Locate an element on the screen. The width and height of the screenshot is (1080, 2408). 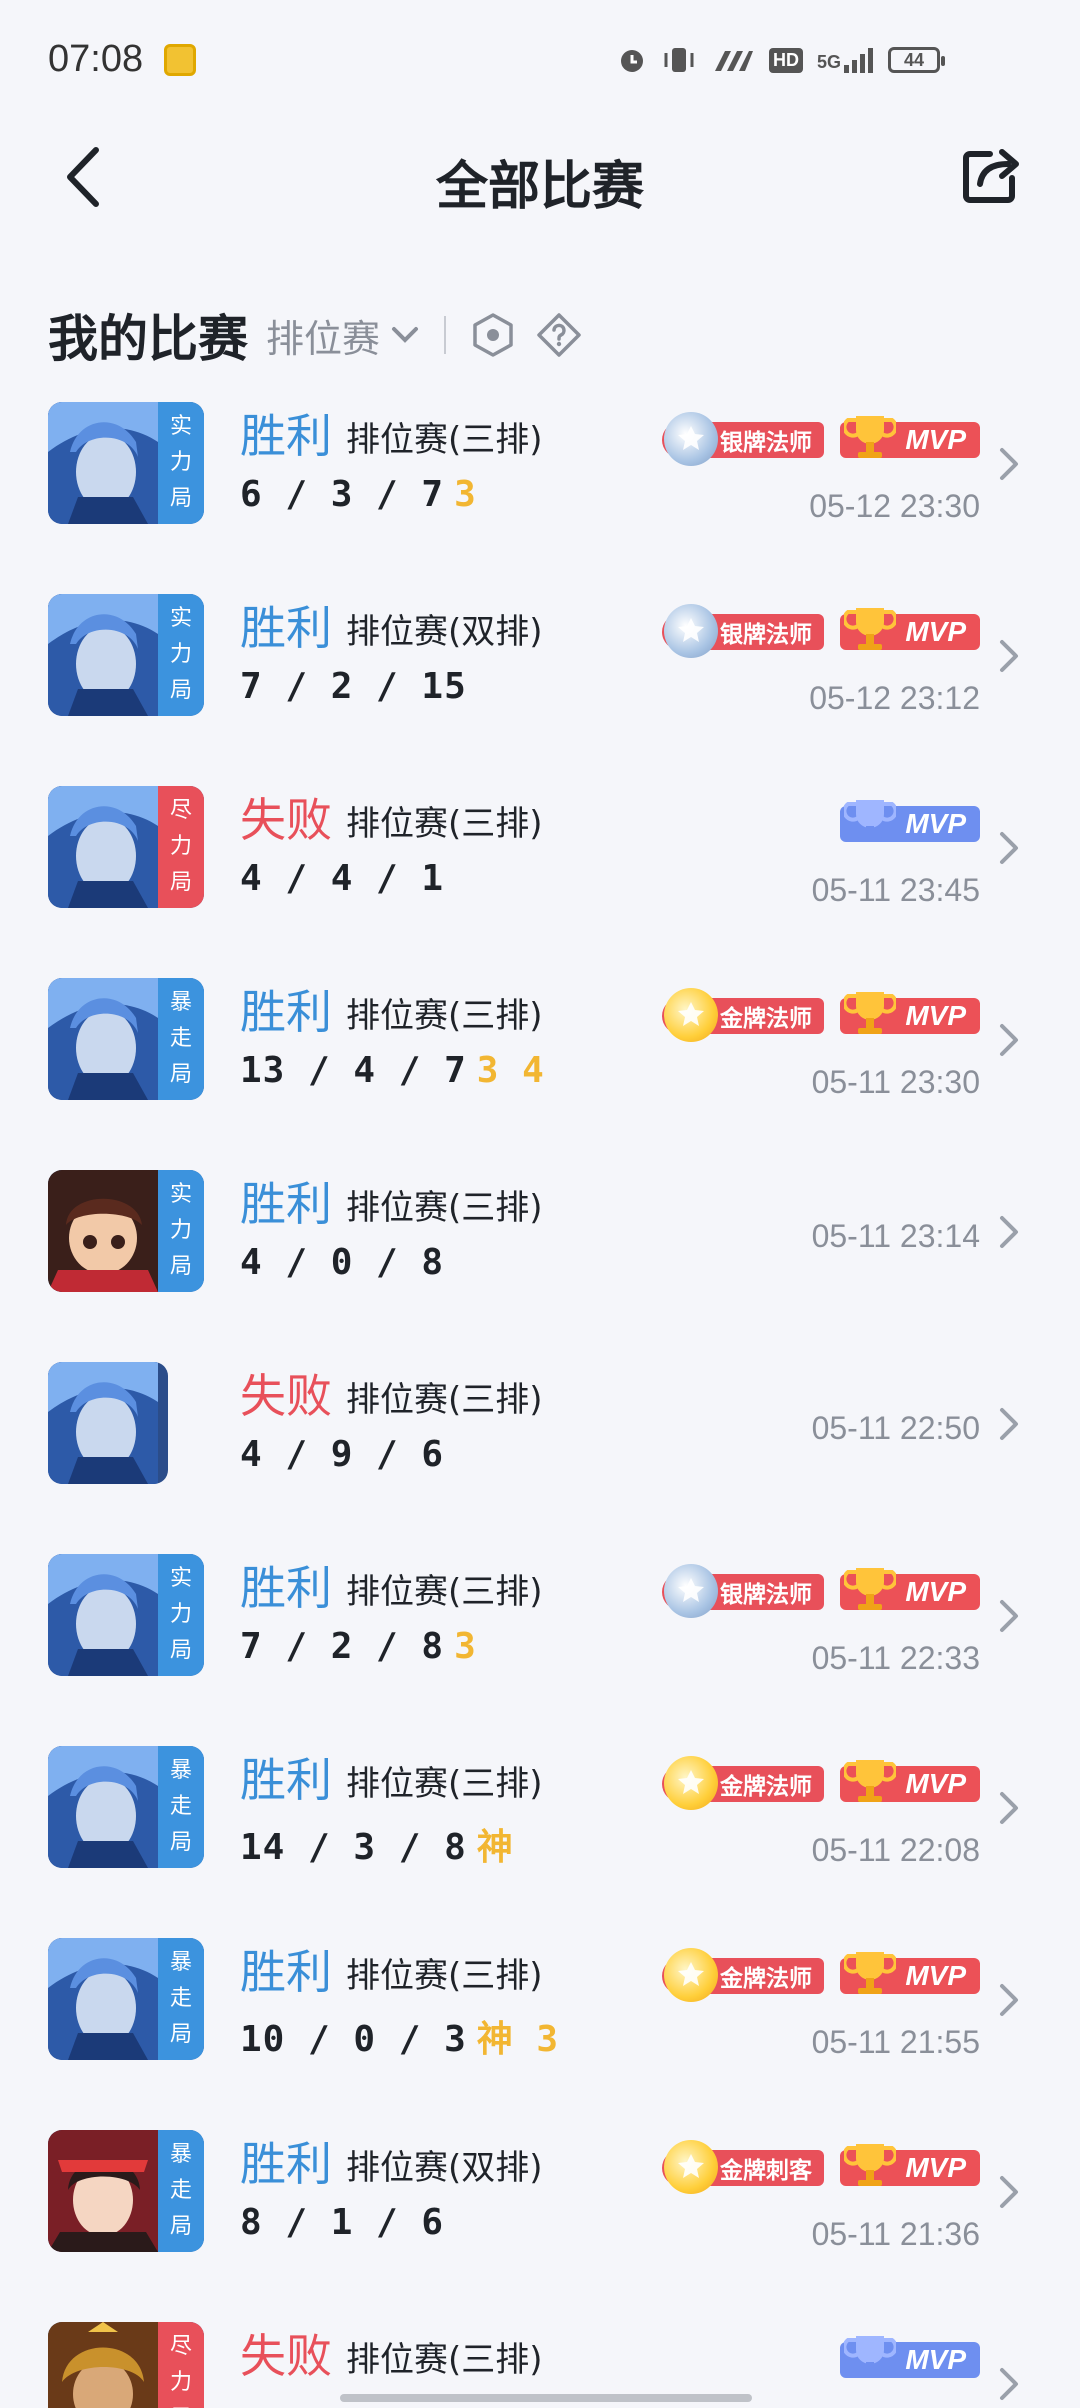
match-time: 05-11 23:30 is located at coordinates (895, 1082).